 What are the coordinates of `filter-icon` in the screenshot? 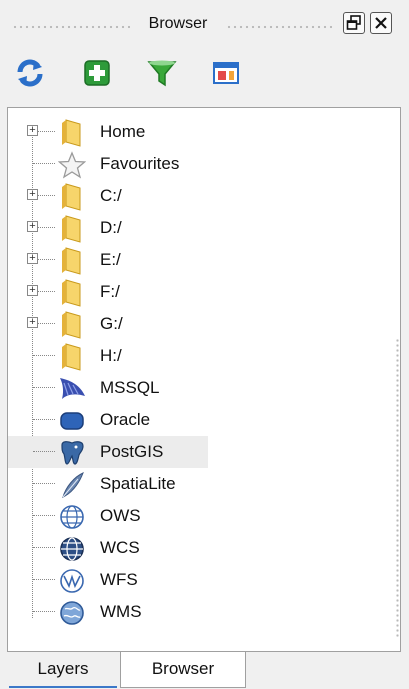 It's located at (162, 73).